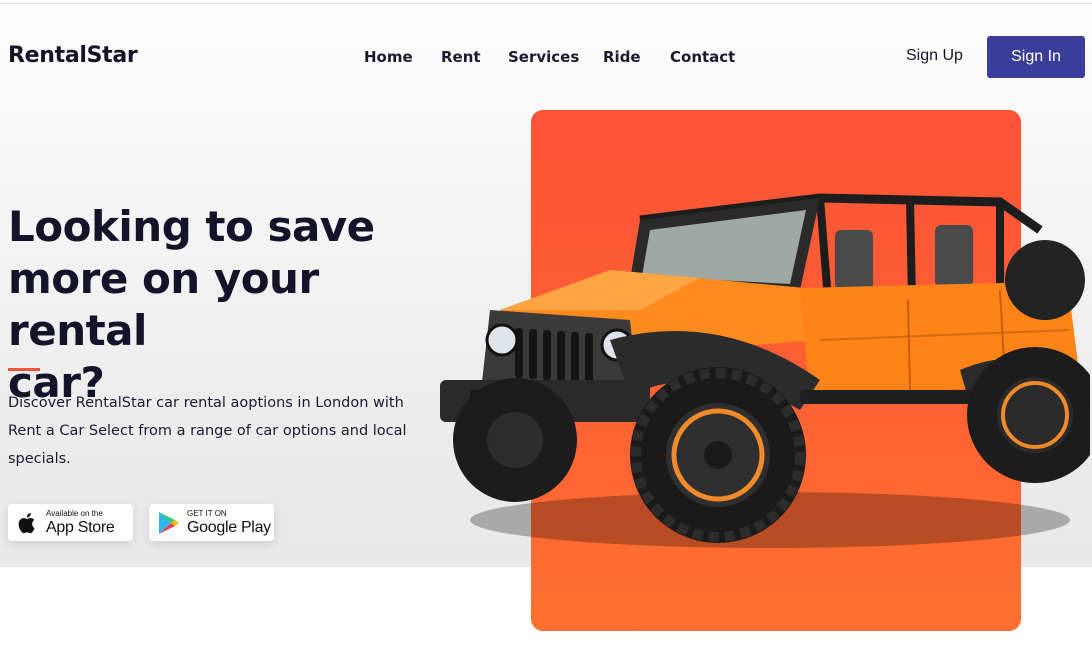 The width and height of the screenshot is (1092, 648). What do you see at coordinates (74, 513) in the screenshot?
I see `app-store-small-text: Available on the` at bounding box center [74, 513].